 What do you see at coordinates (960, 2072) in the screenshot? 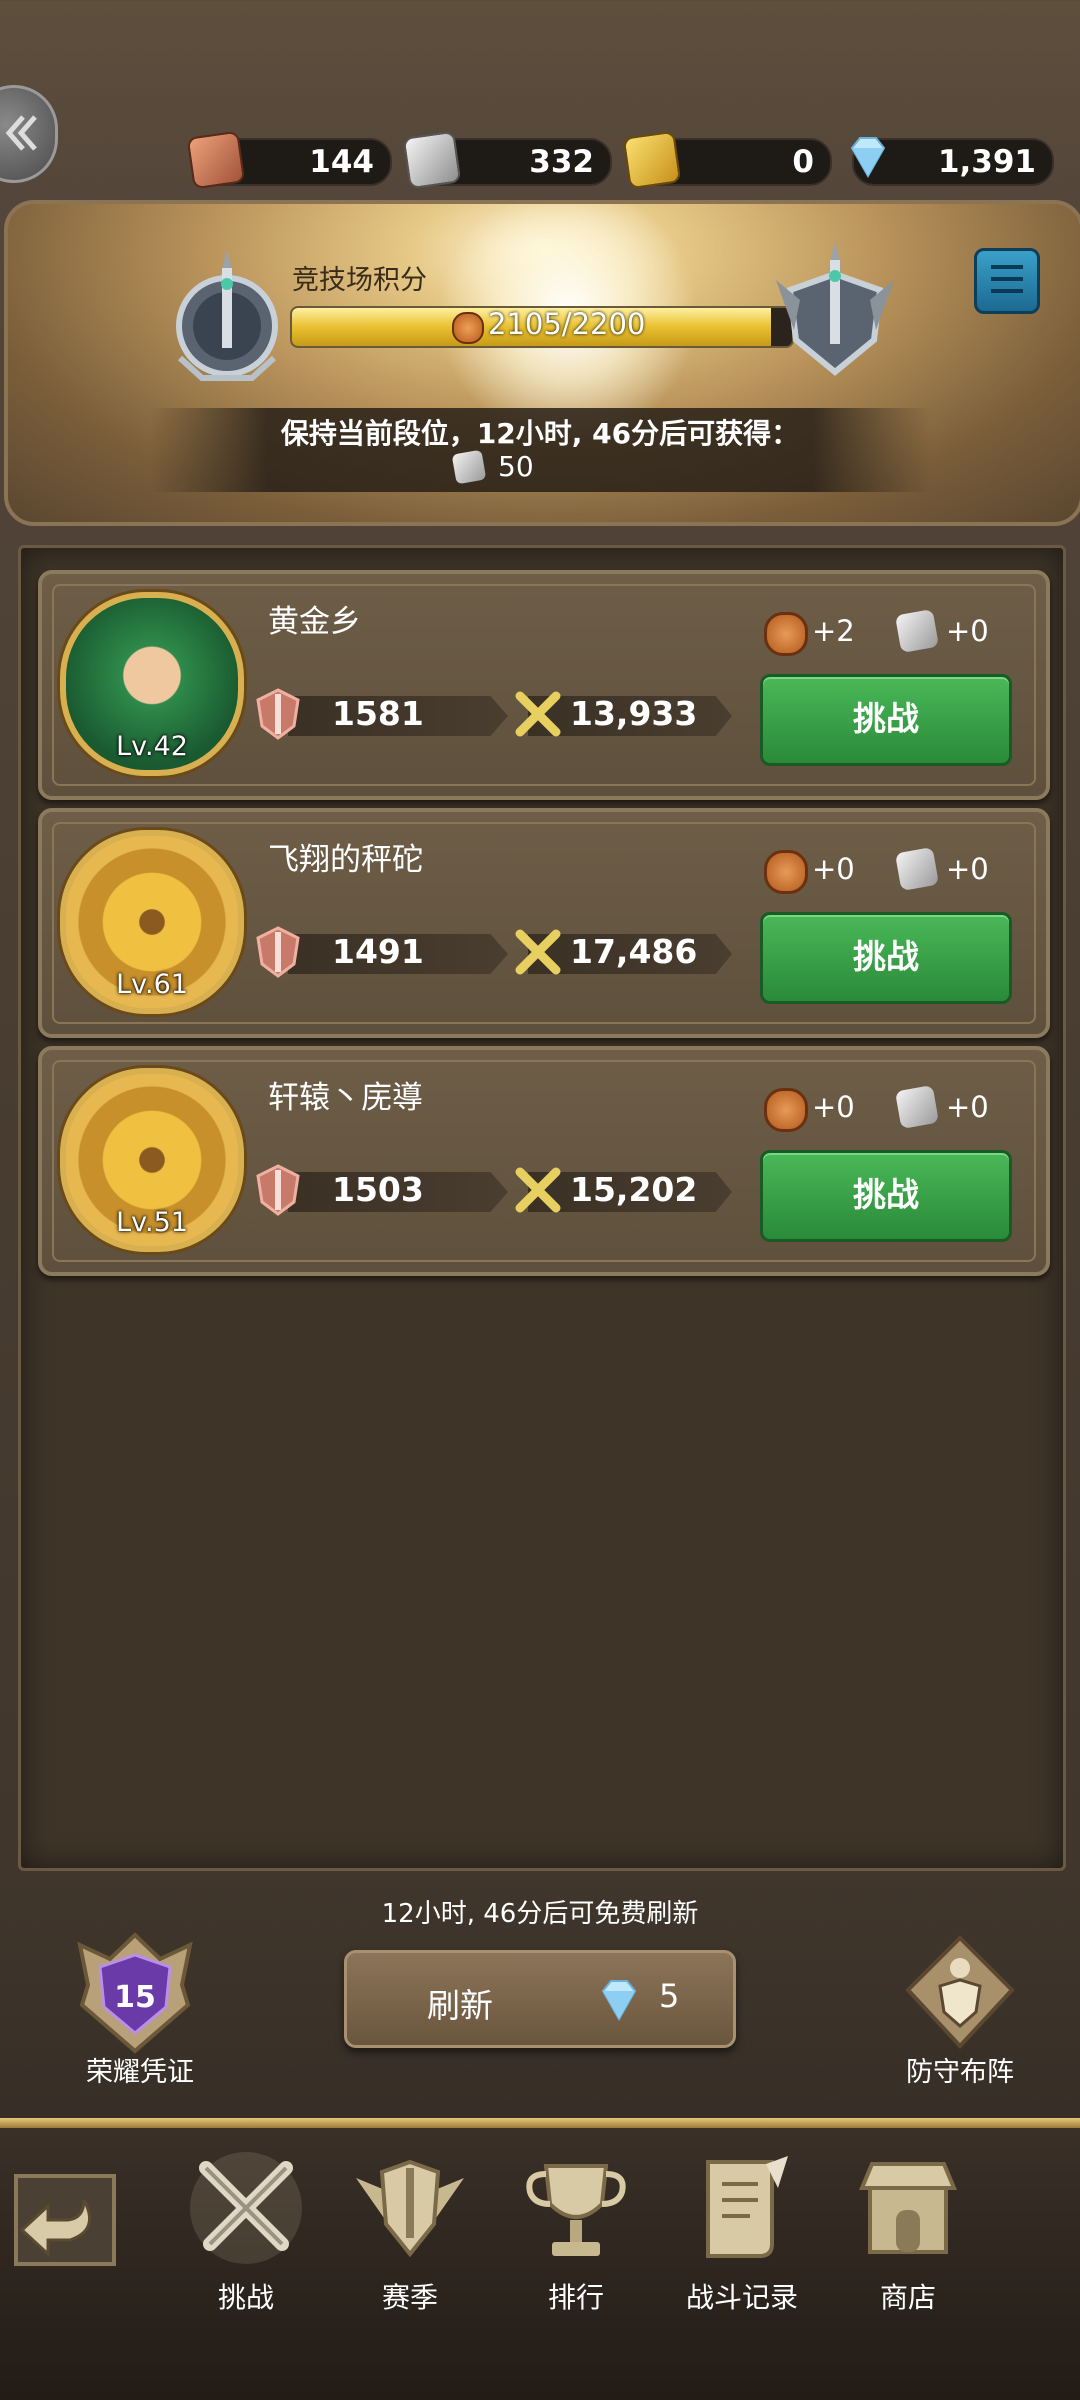
I see `defense-formation-label: 防守布阵` at bounding box center [960, 2072].